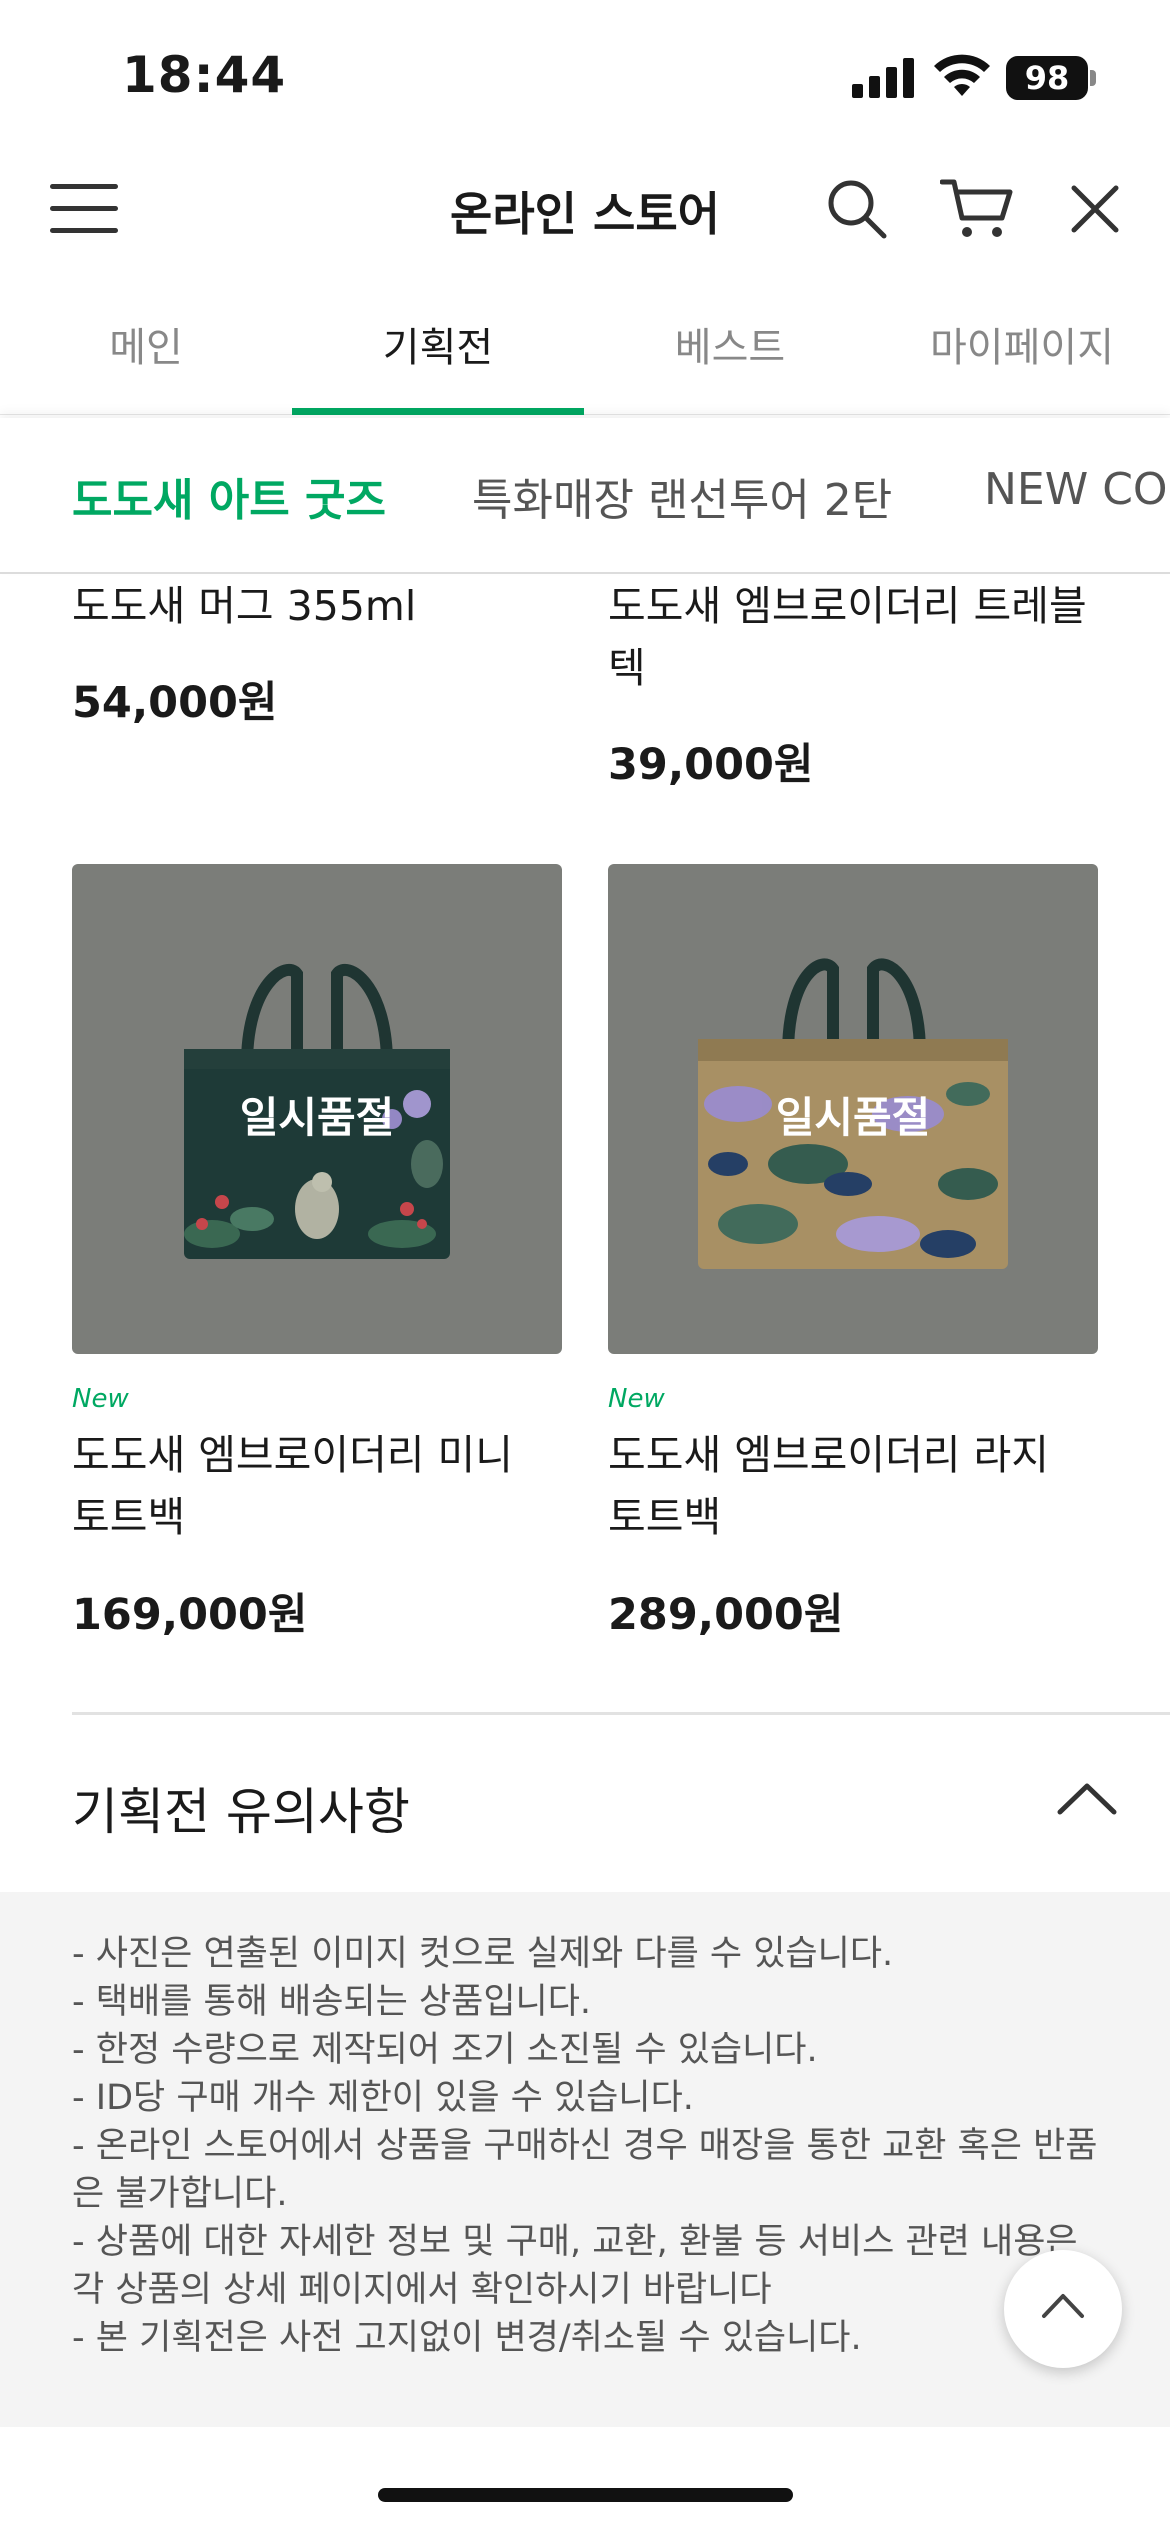 The width and height of the screenshot is (1170, 2532). What do you see at coordinates (857, 209) in the screenshot?
I see `search-icon` at bounding box center [857, 209].